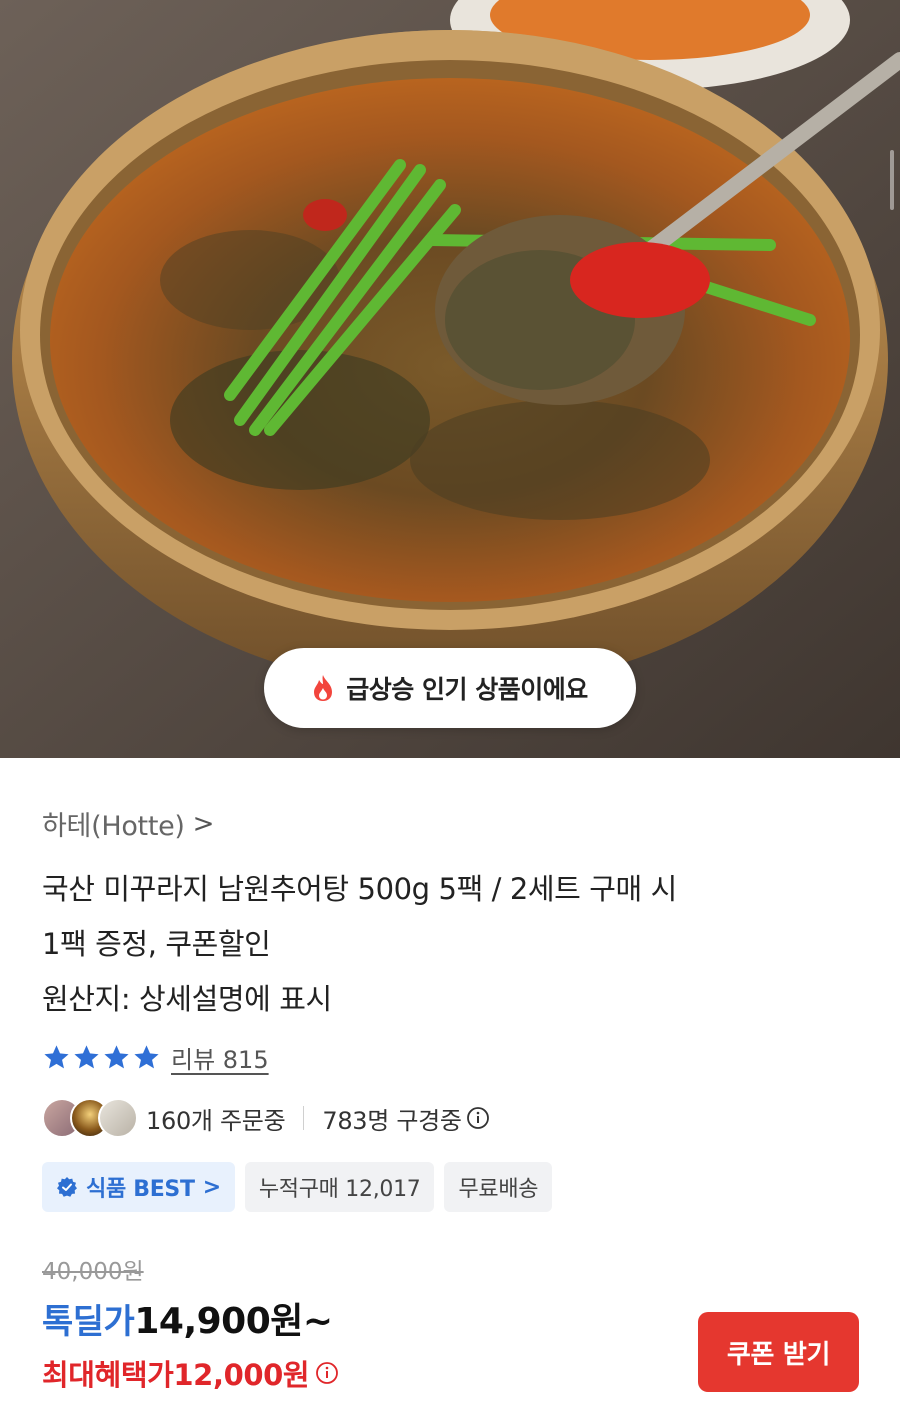 The width and height of the screenshot is (900, 1418). I want to click on max-benefit-price: 12,000원, so click(241, 1375).